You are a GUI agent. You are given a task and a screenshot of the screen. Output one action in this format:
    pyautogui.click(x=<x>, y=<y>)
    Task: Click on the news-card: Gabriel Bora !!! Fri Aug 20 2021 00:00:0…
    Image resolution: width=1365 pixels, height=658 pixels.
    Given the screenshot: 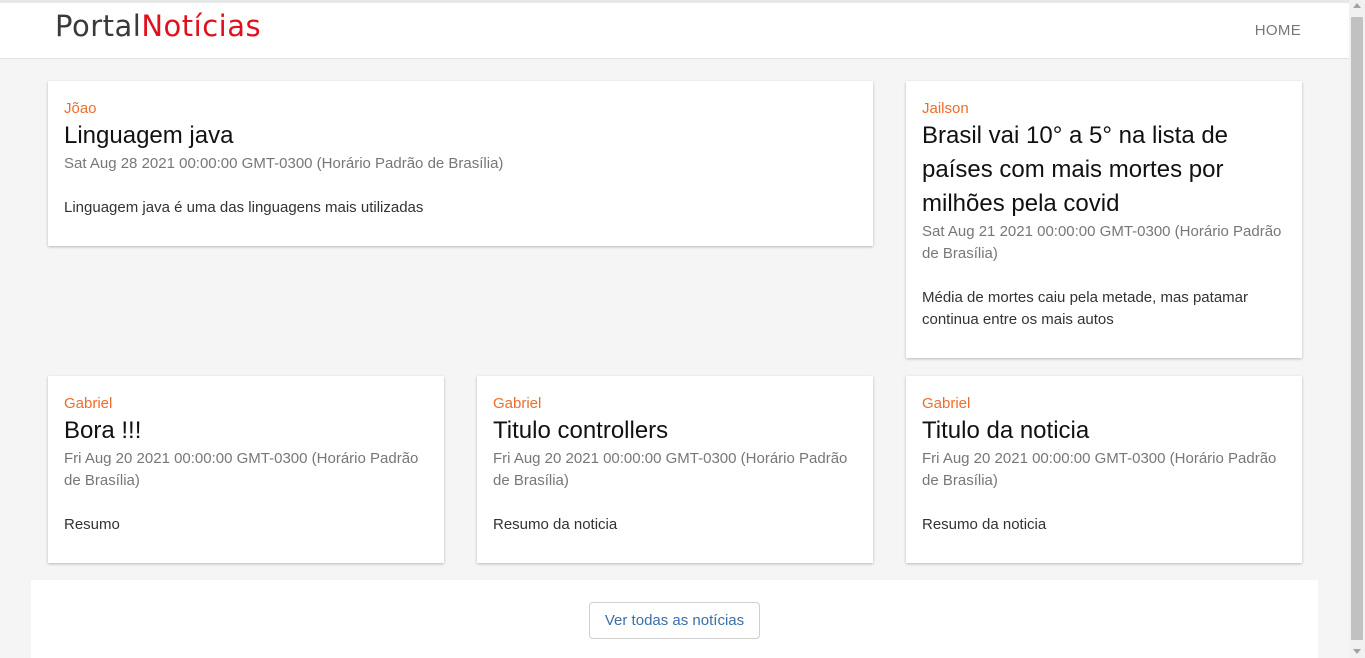 What is the action you would take?
    pyautogui.click(x=246, y=469)
    